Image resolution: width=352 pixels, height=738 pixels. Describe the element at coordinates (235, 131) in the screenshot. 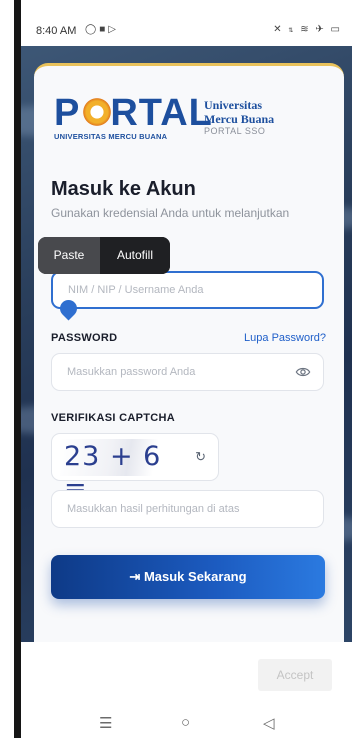

I see `portal-sso-label: PORTAL SSO` at that location.